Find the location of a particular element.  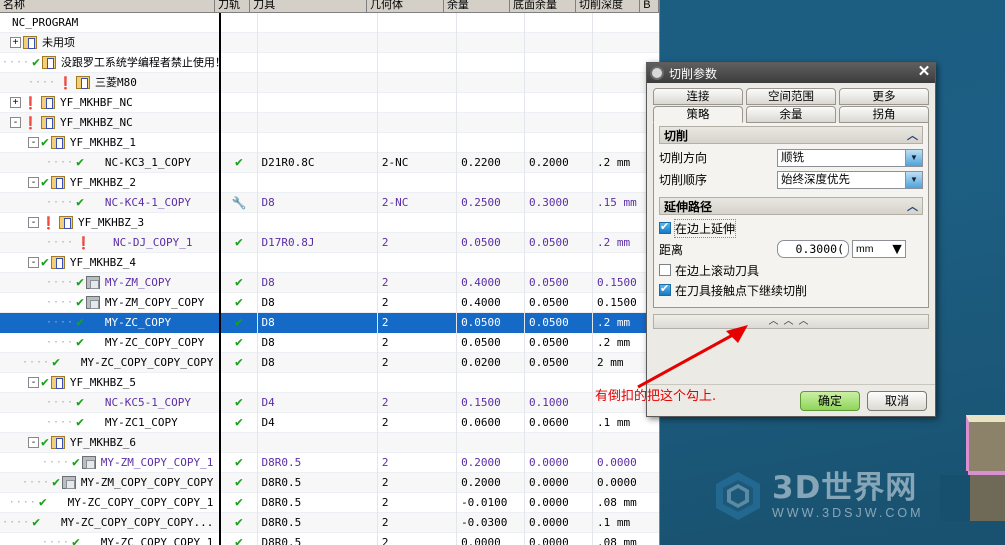

roll-tool-on-edge-checkbox is located at coordinates (665, 270).